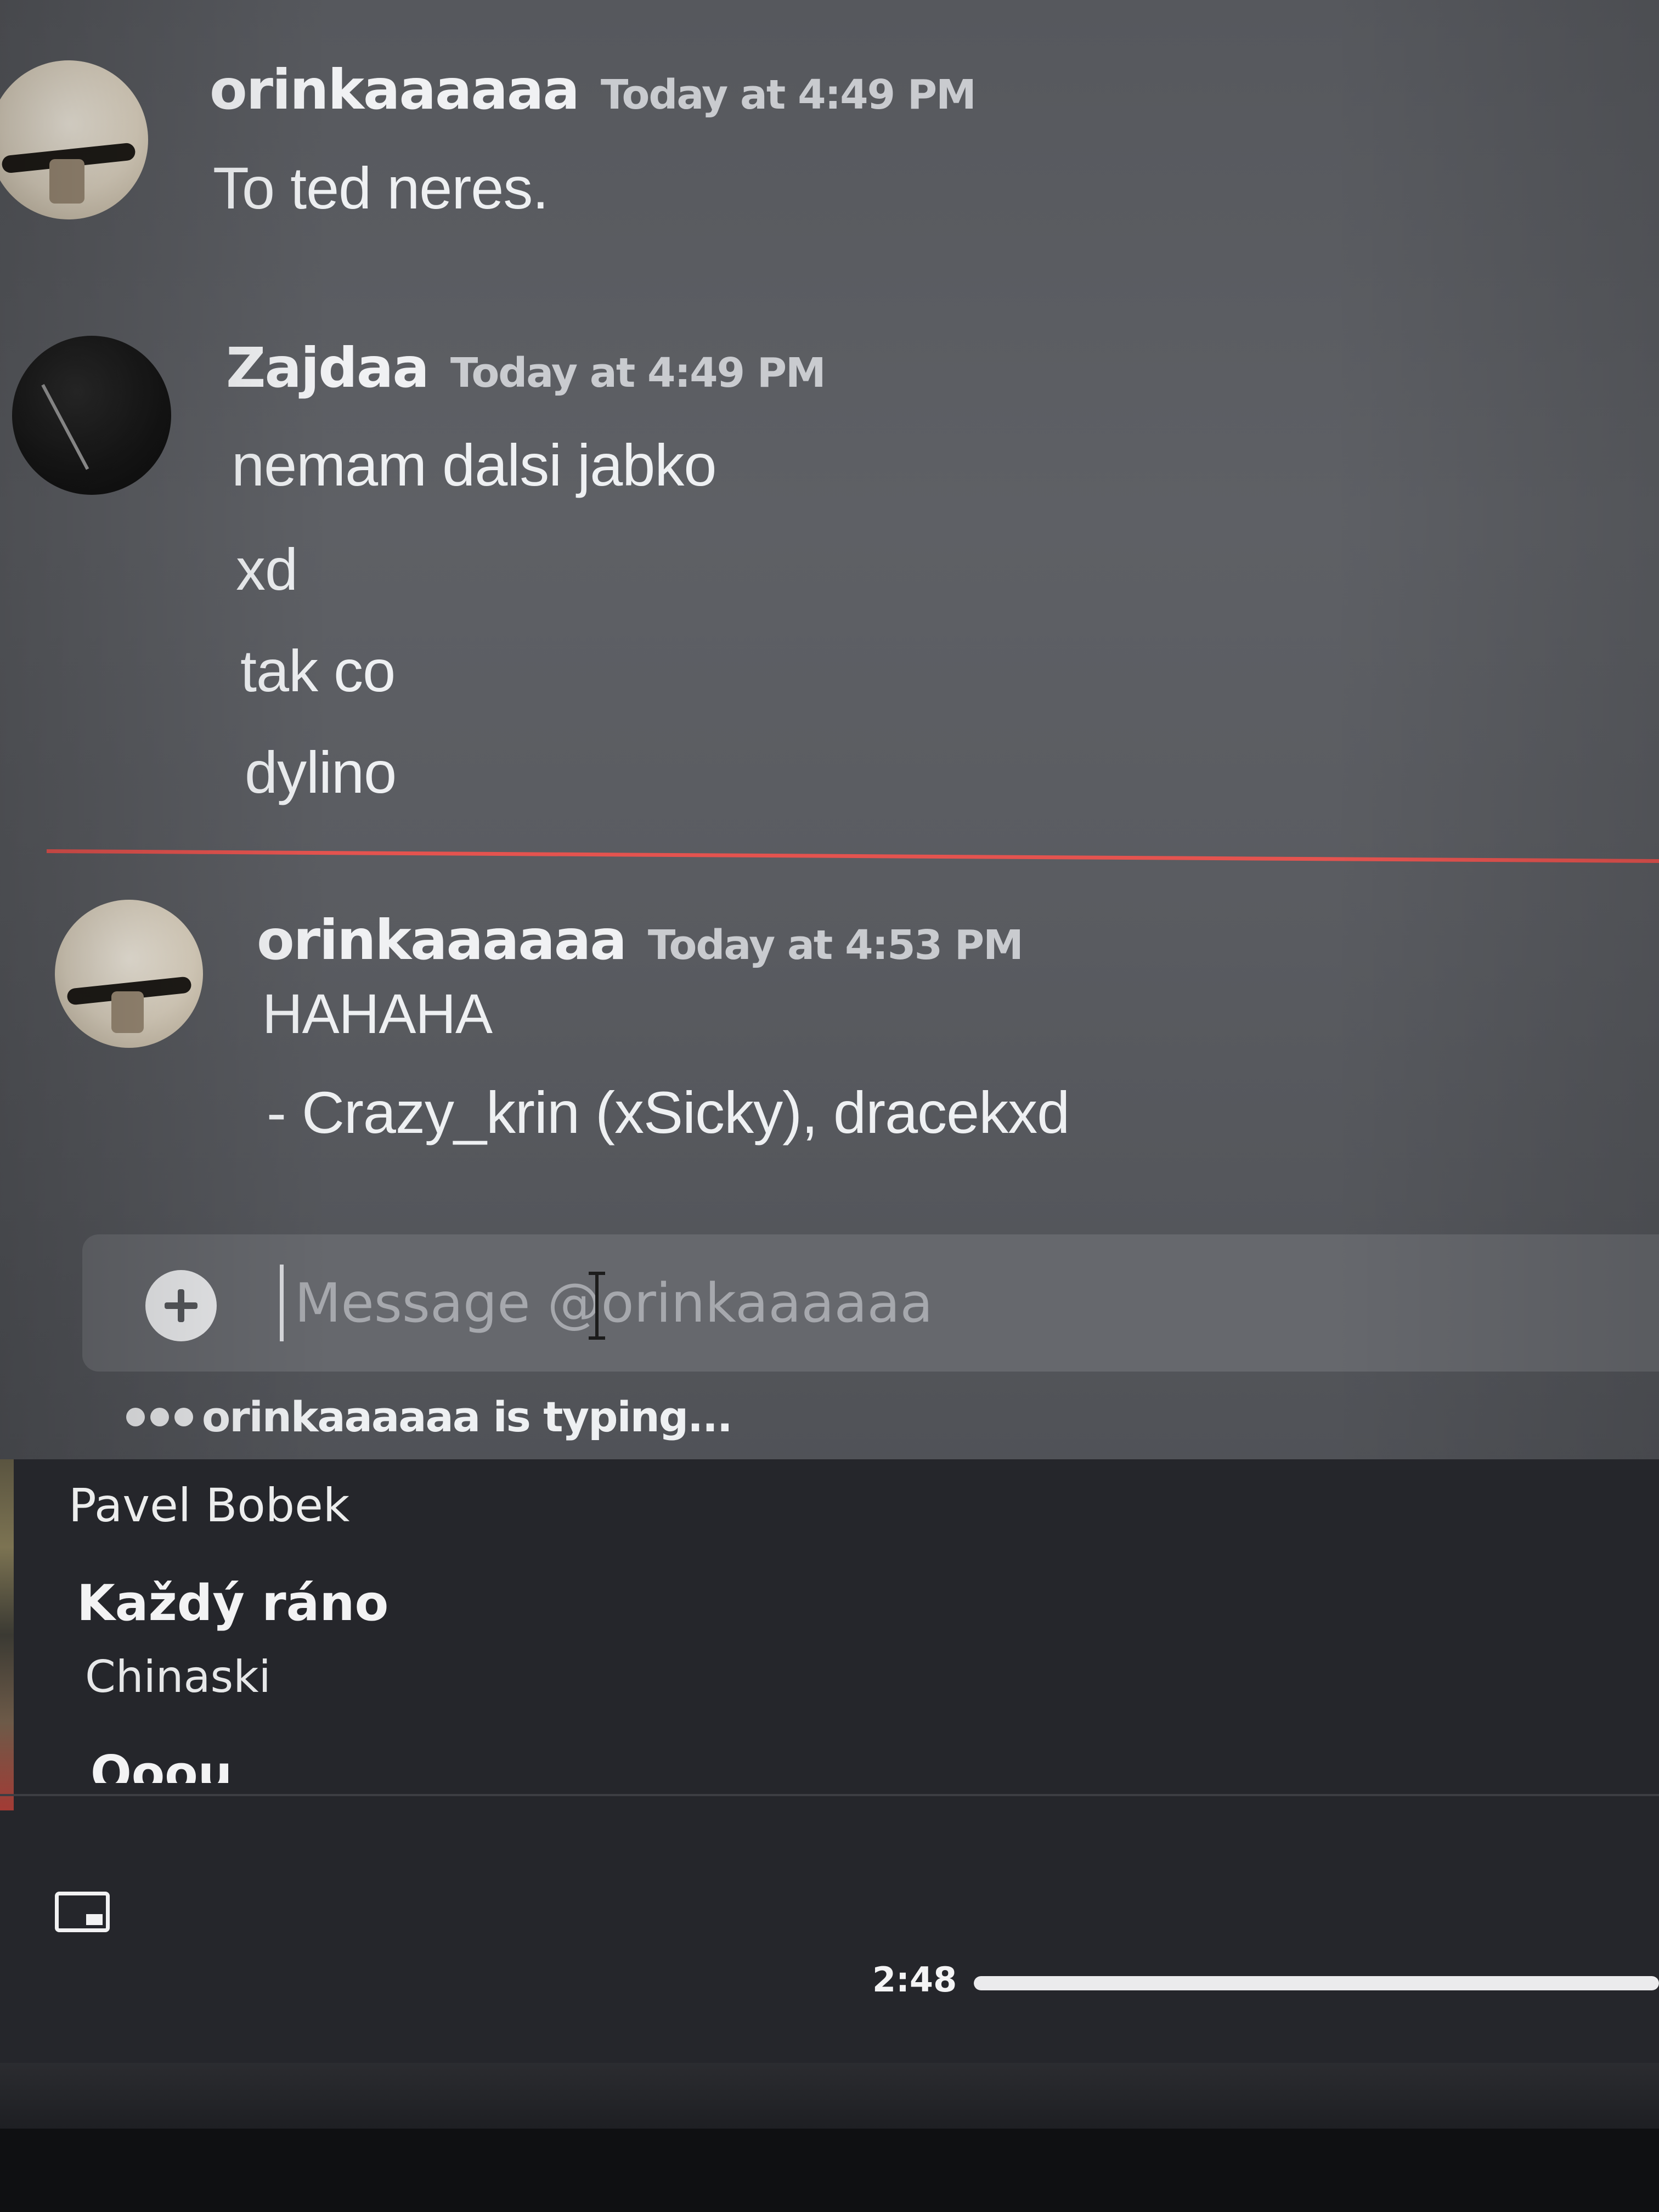 This screenshot has width=1659, height=2212. What do you see at coordinates (593, 90) in the screenshot?
I see `message-header: orinkaaaaaa Today at 4:49 PM` at bounding box center [593, 90].